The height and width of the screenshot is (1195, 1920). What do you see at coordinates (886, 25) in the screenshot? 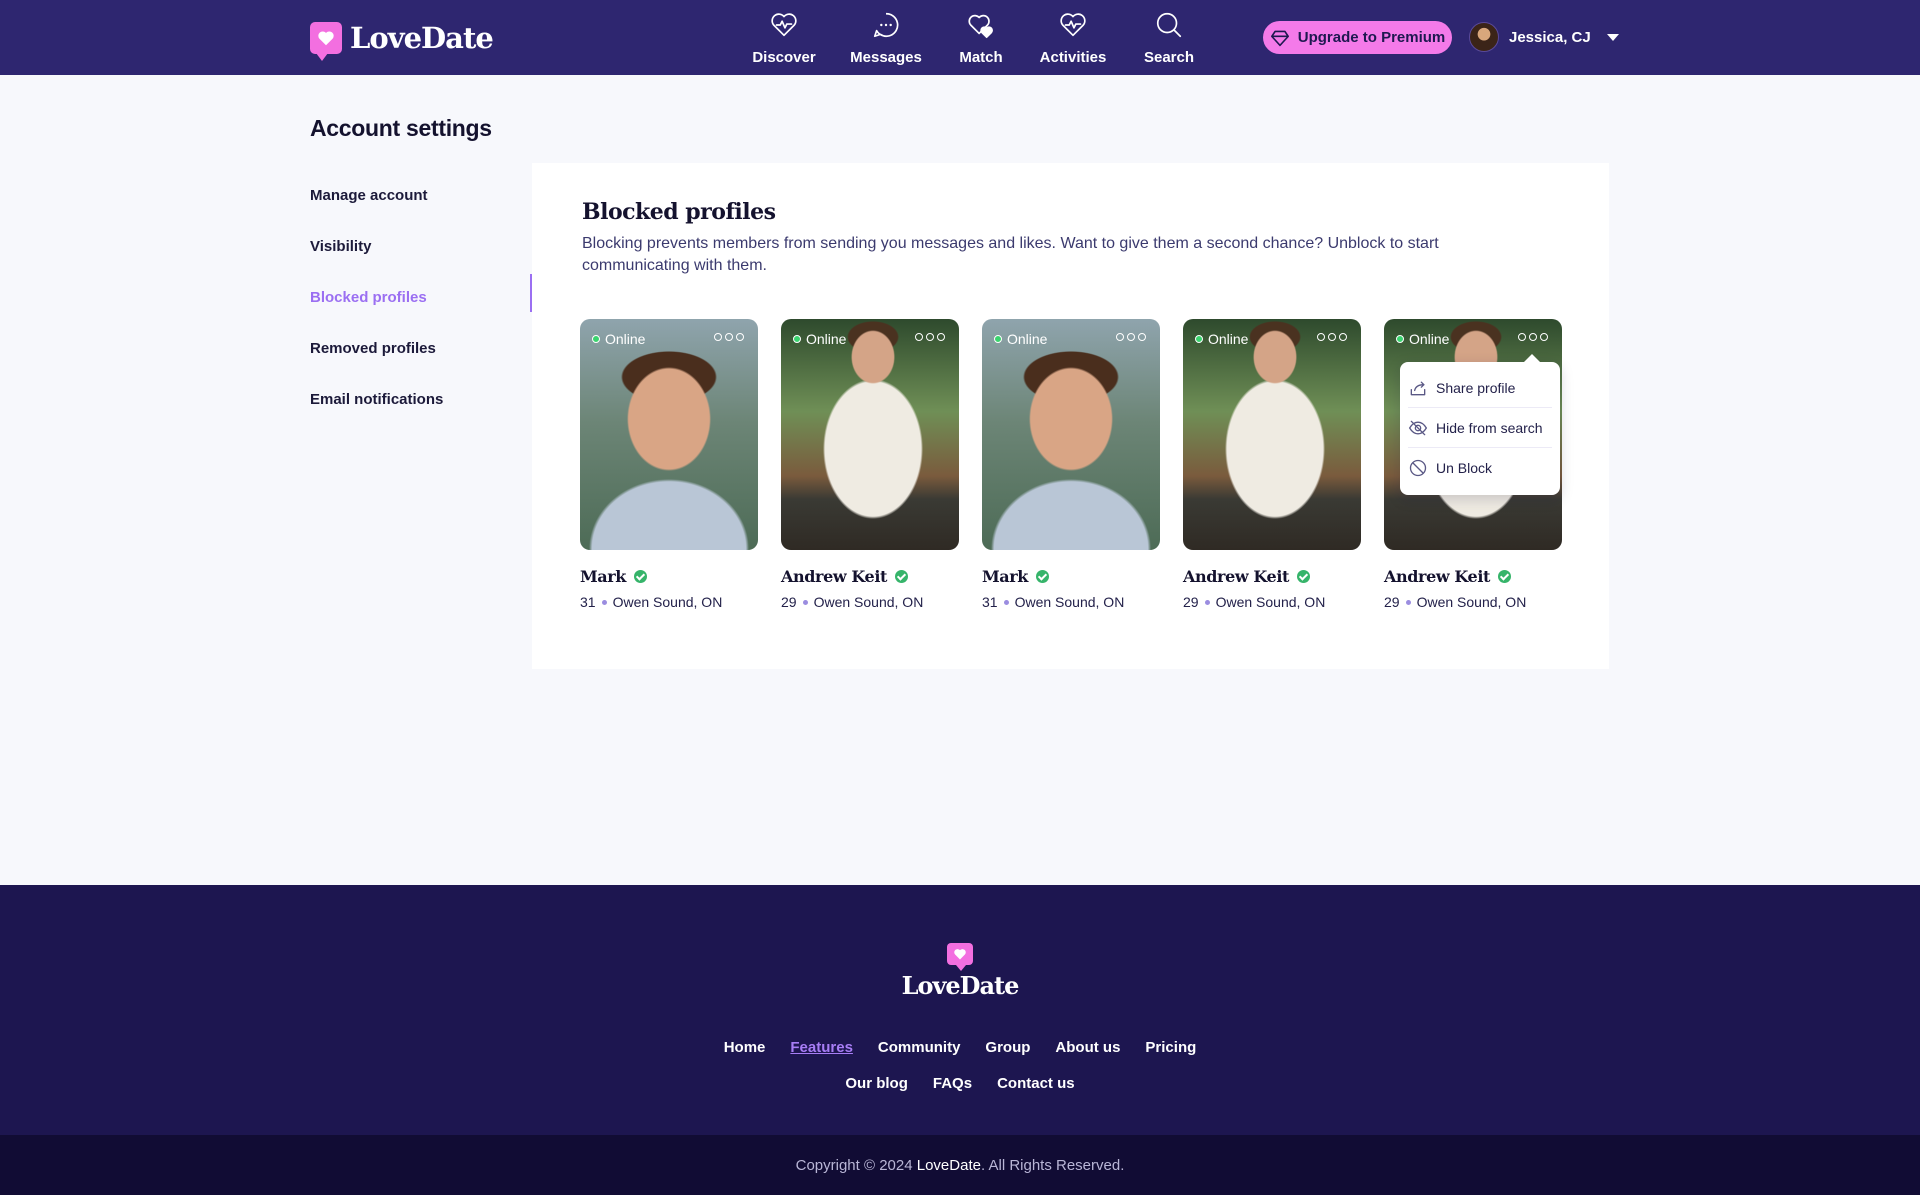
I see `chat-bubble-icon` at bounding box center [886, 25].